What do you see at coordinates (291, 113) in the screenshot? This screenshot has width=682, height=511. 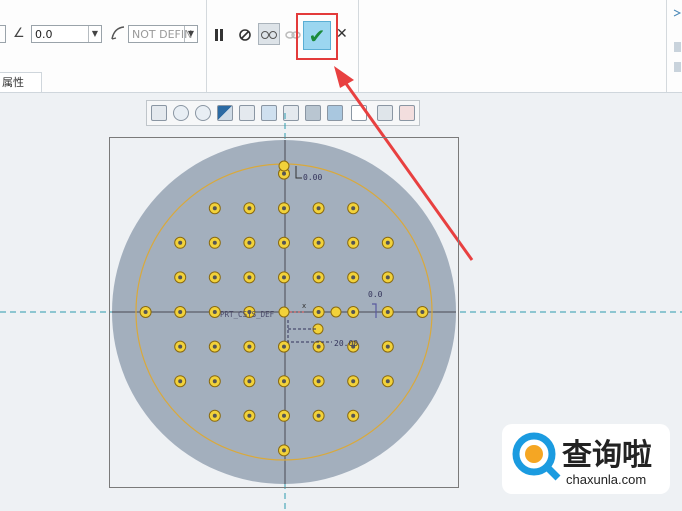 I see `view-manager-icon` at bounding box center [291, 113].